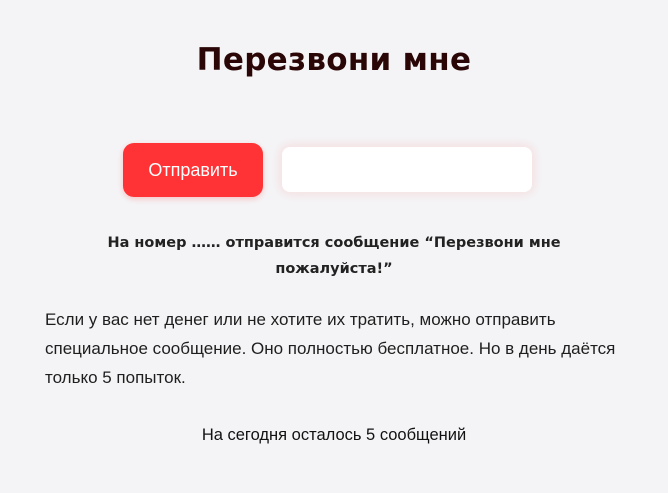  I want to click on remaining-messages-counter: На сегодня осталось 5 сообщений, so click(334, 435).